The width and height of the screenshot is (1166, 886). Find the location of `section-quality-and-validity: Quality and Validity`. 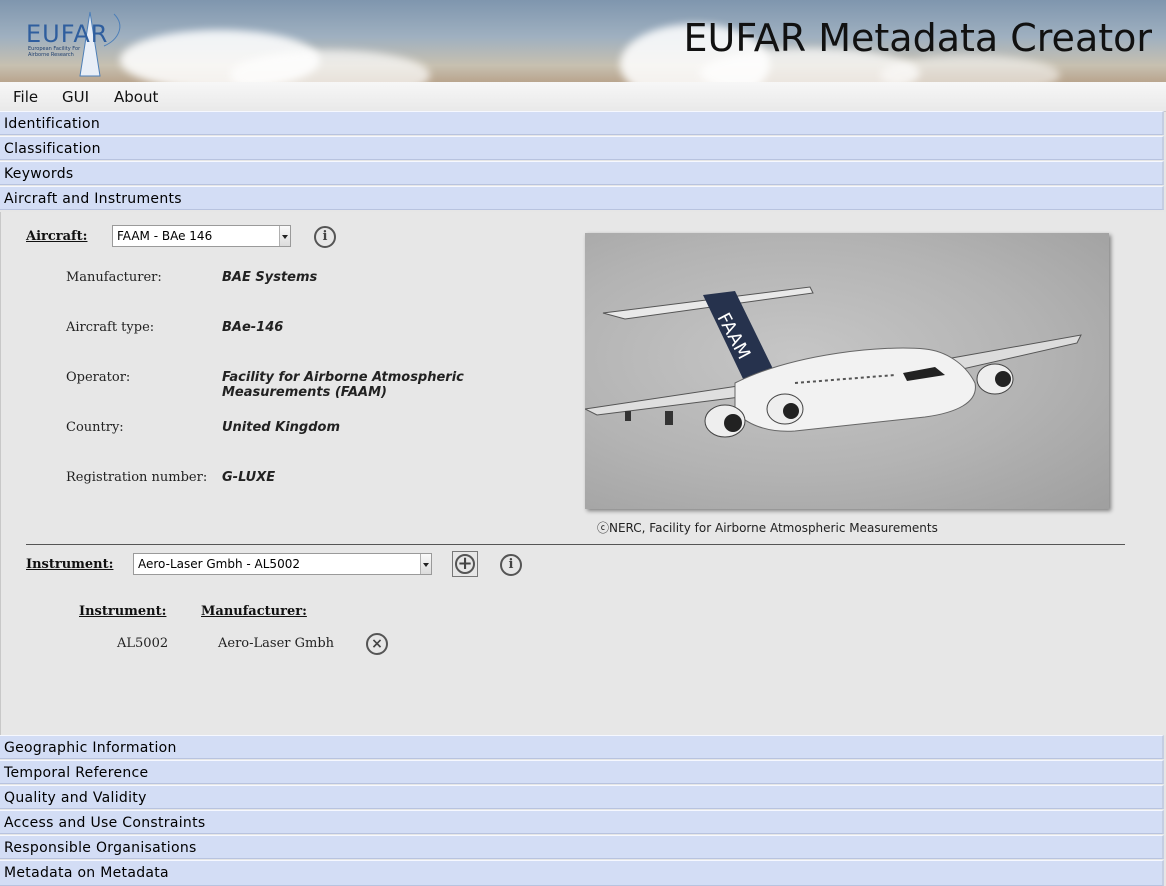

section-quality-and-validity: Quality and Validity is located at coordinates (582, 797).